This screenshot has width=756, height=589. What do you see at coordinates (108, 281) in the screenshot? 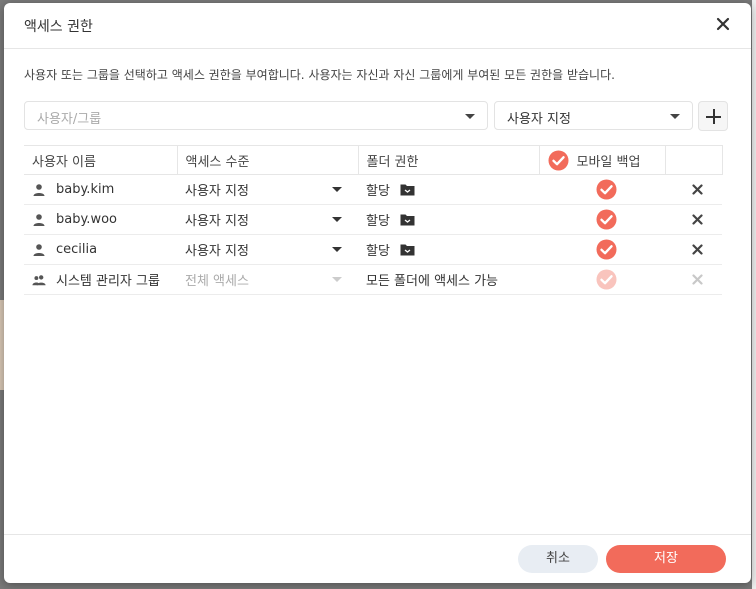
I see `user-name: 시스템 관리자 그룹` at bounding box center [108, 281].